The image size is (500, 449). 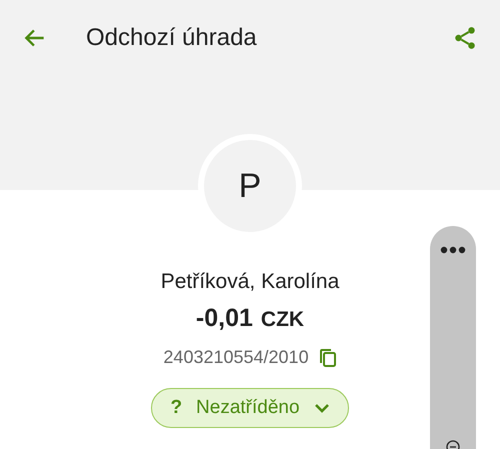 What do you see at coordinates (224, 318) in the screenshot?
I see `amount: -0,01` at bounding box center [224, 318].